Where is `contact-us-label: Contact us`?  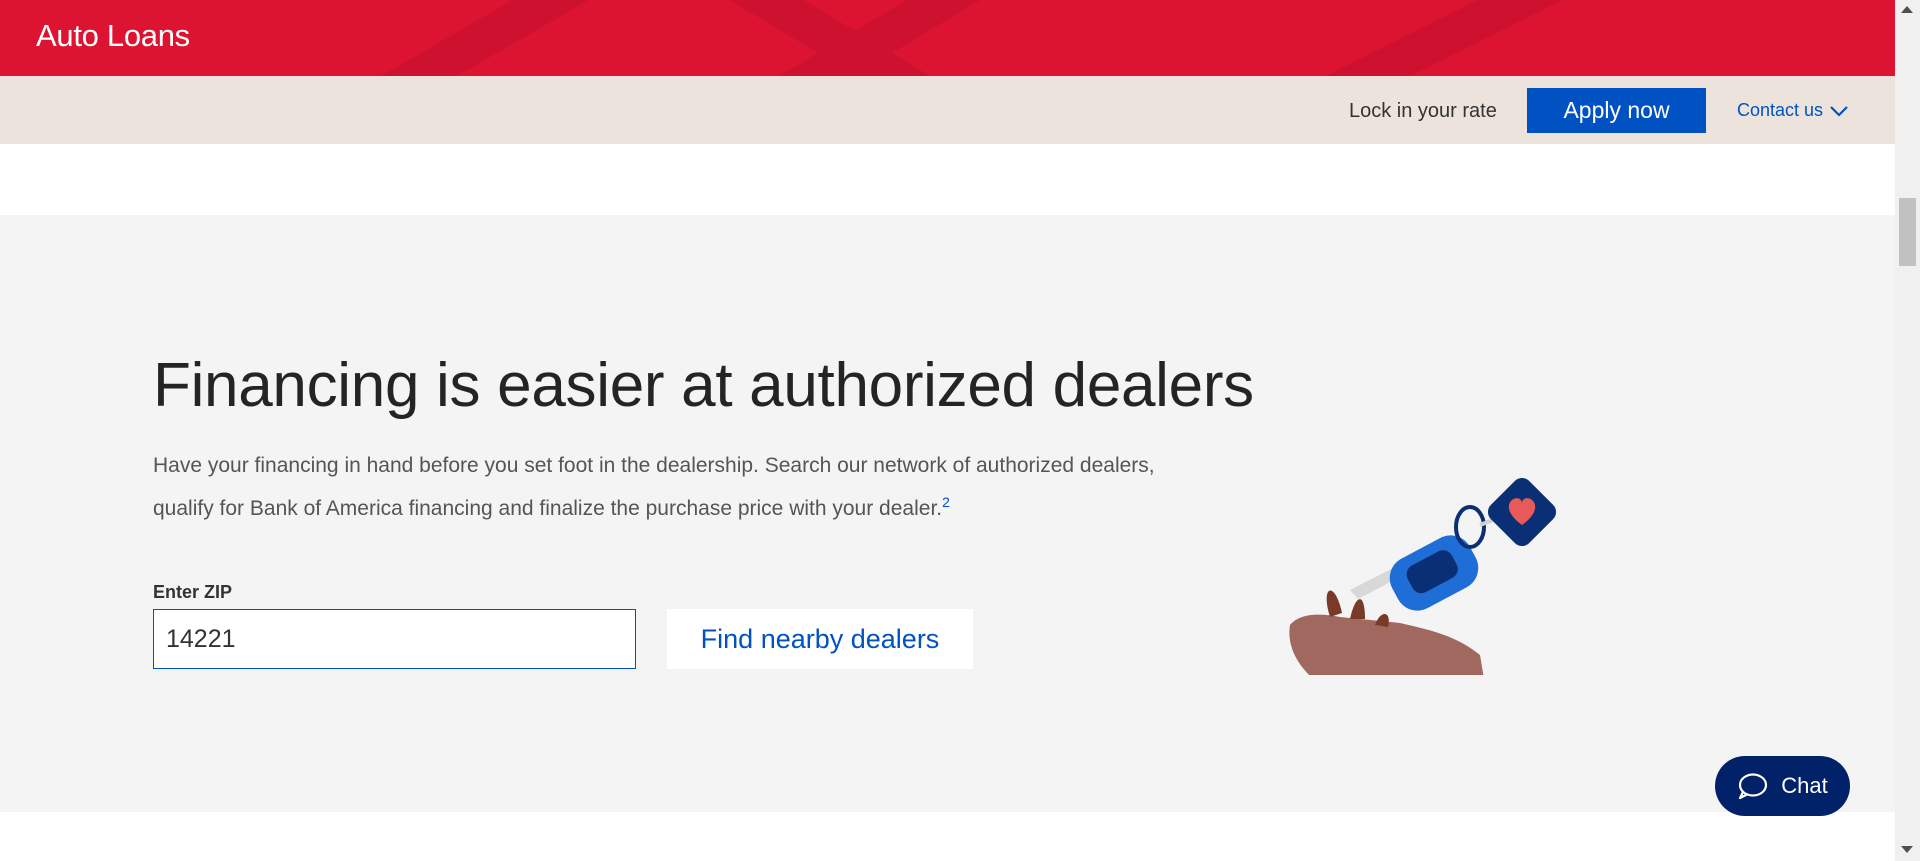
contact-us-label: Contact us is located at coordinates (1780, 110).